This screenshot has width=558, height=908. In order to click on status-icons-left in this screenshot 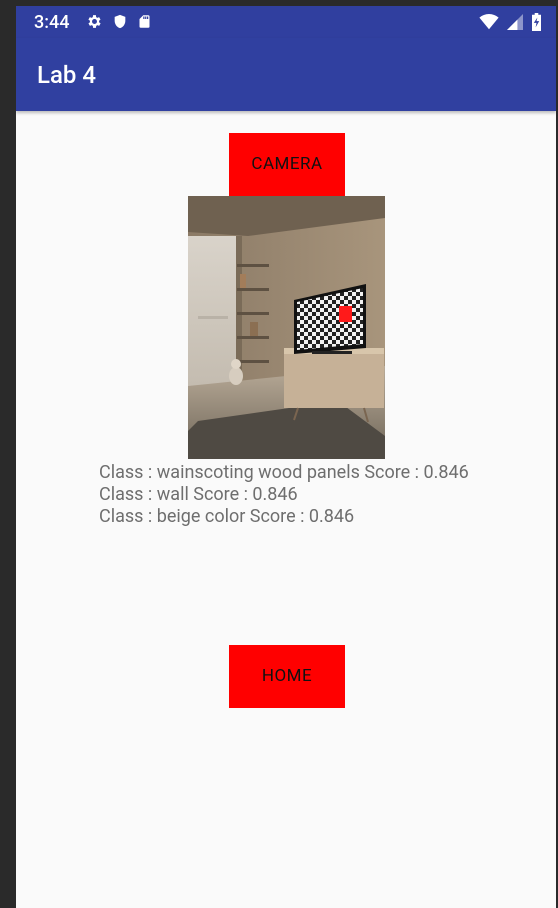, I will do `click(119, 23)`.